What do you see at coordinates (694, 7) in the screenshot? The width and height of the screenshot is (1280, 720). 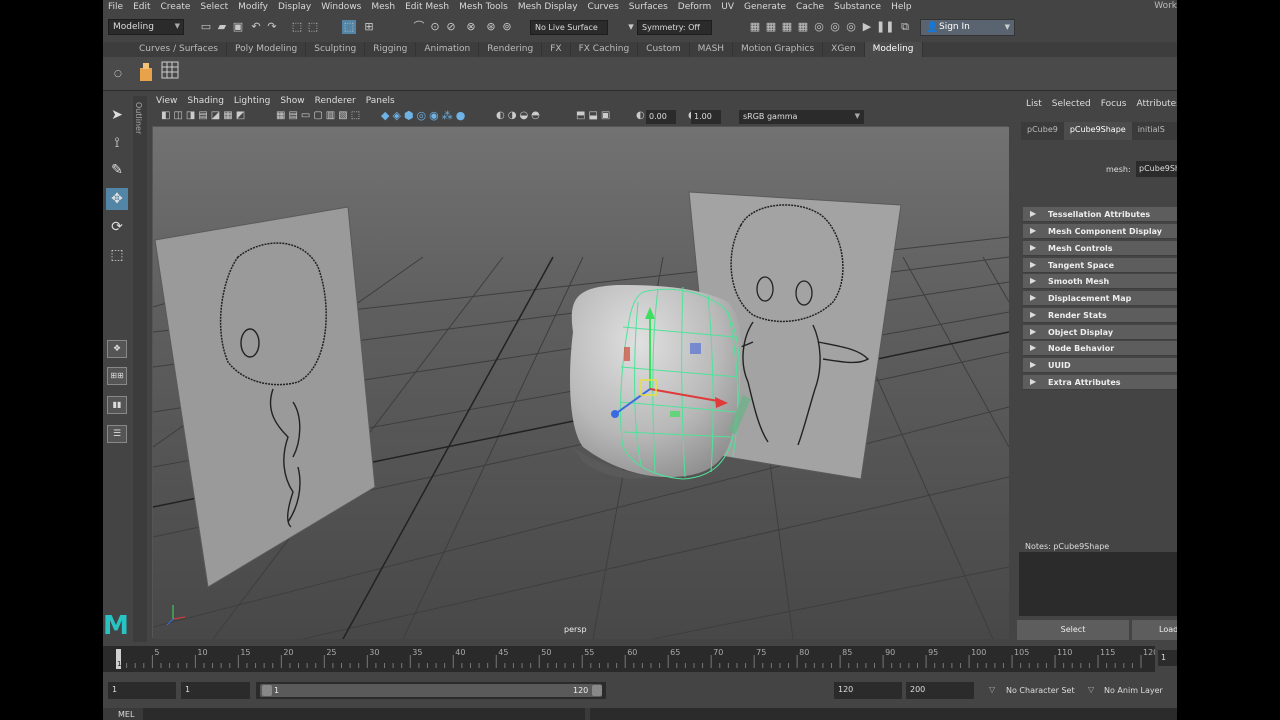 I see `menu-deform: Deform` at bounding box center [694, 7].